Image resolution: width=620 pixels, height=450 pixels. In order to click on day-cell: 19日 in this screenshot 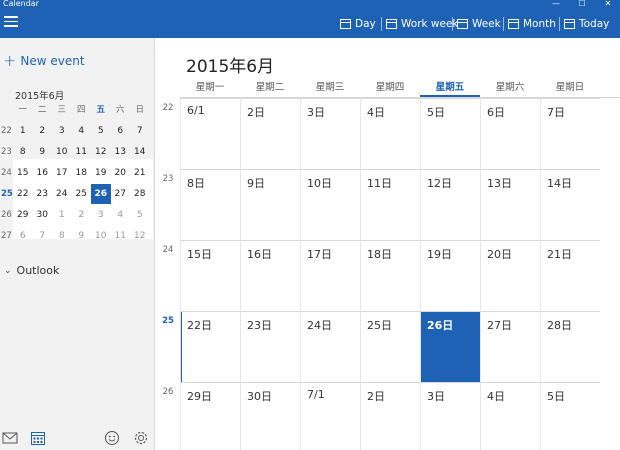, I will do `click(450, 275)`.